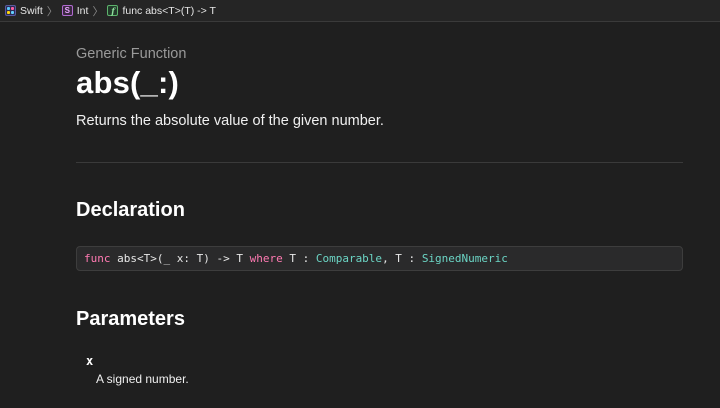 The height and width of the screenshot is (408, 720). Describe the element at coordinates (169, 10) in the screenshot. I see `breadcrumb-label: func abs<T>(T) -> T` at that location.